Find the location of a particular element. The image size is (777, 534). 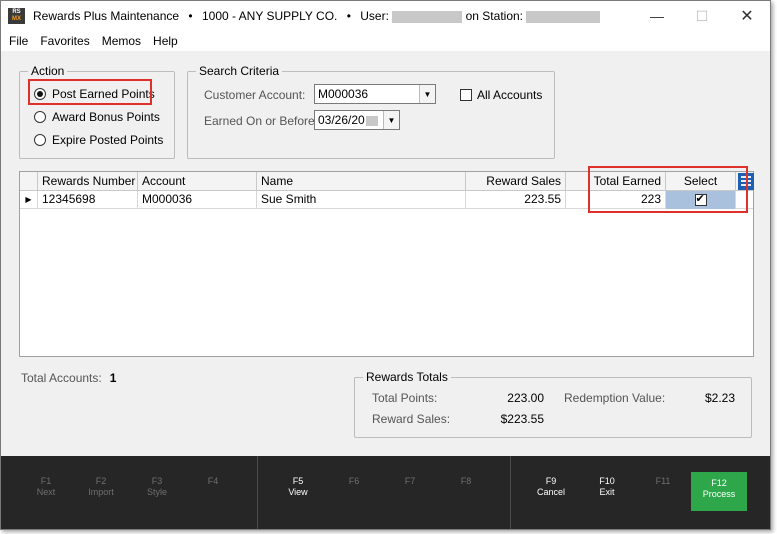

earned-on-label: Earned On or Before: is located at coordinates (261, 121).